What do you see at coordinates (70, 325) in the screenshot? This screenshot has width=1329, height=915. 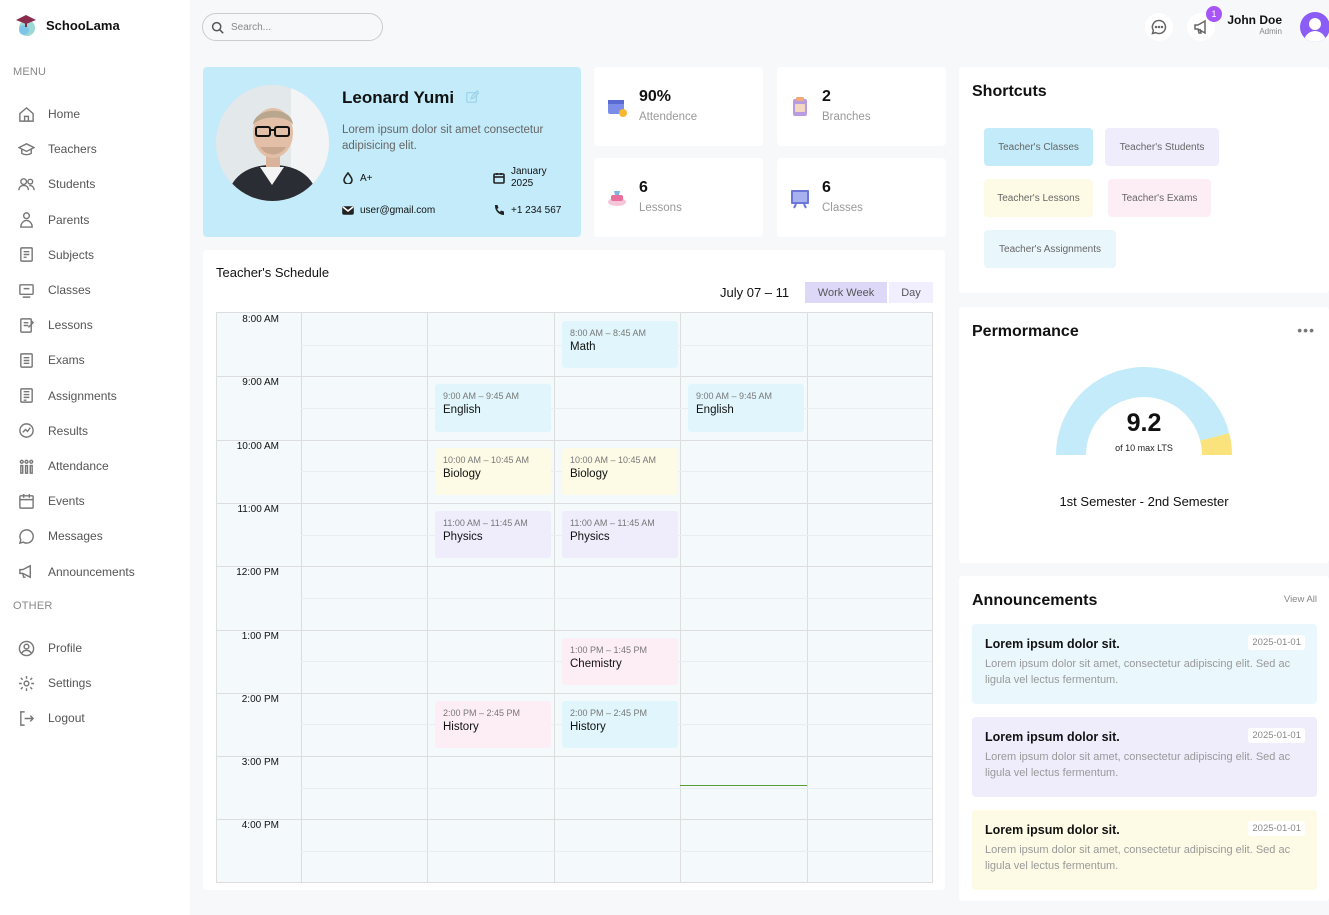 I see `sidebar-item-label: Lessons` at bounding box center [70, 325].